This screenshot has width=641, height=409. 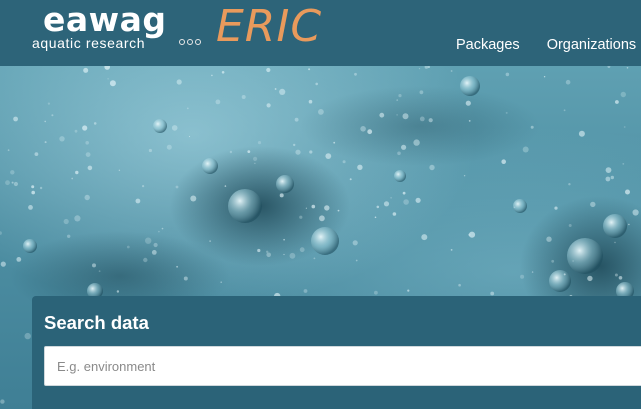 I want to click on logo-product-name: ERIC, so click(x=269, y=26).